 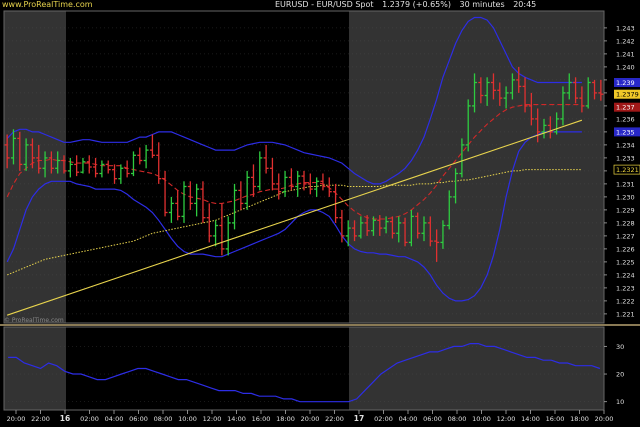 What do you see at coordinates (625, 145) in the screenshot?
I see `y-tick-label: 1.234` at bounding box center [625, 145].